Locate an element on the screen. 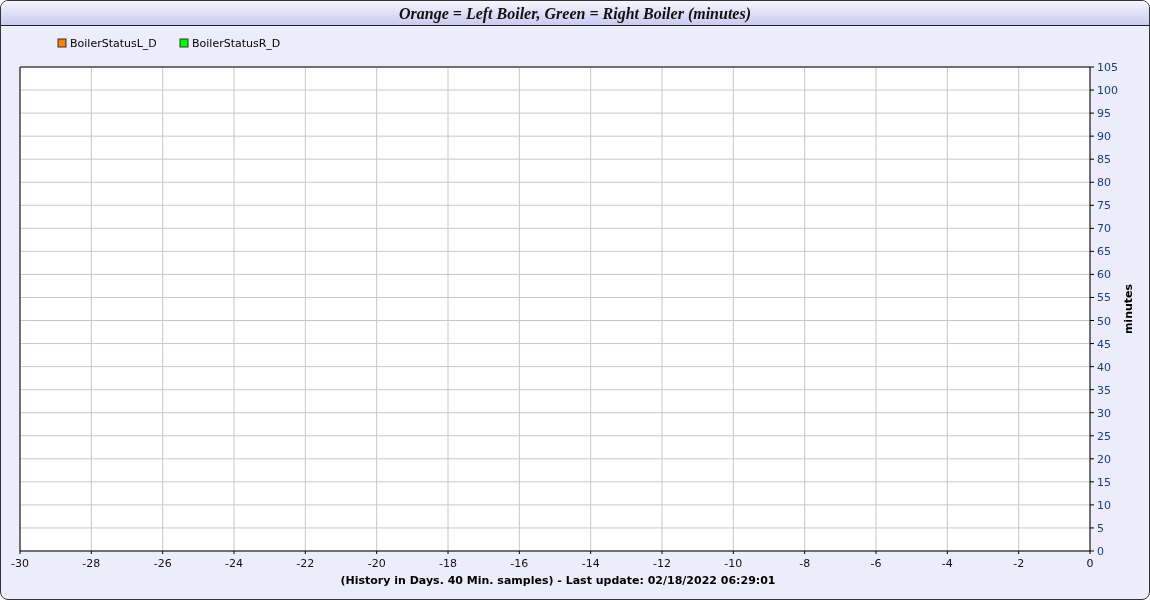 This screenshot has width=1150, height=600. y-tick-label: 5 is located at coordinates (1100, 528).